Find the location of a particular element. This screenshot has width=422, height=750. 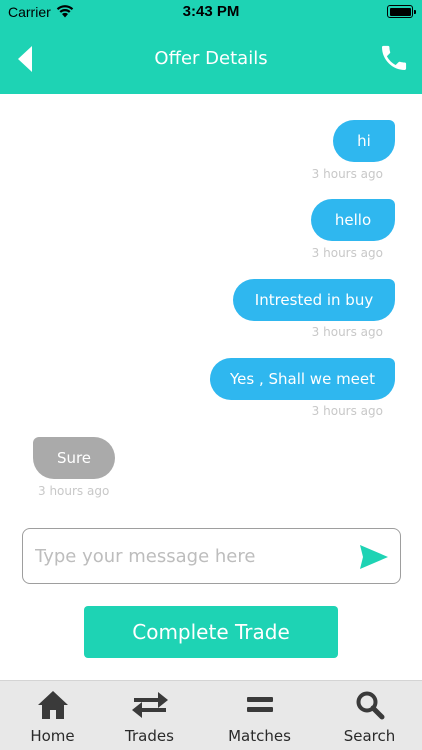

home-icon is located at coordinates (52, 705).